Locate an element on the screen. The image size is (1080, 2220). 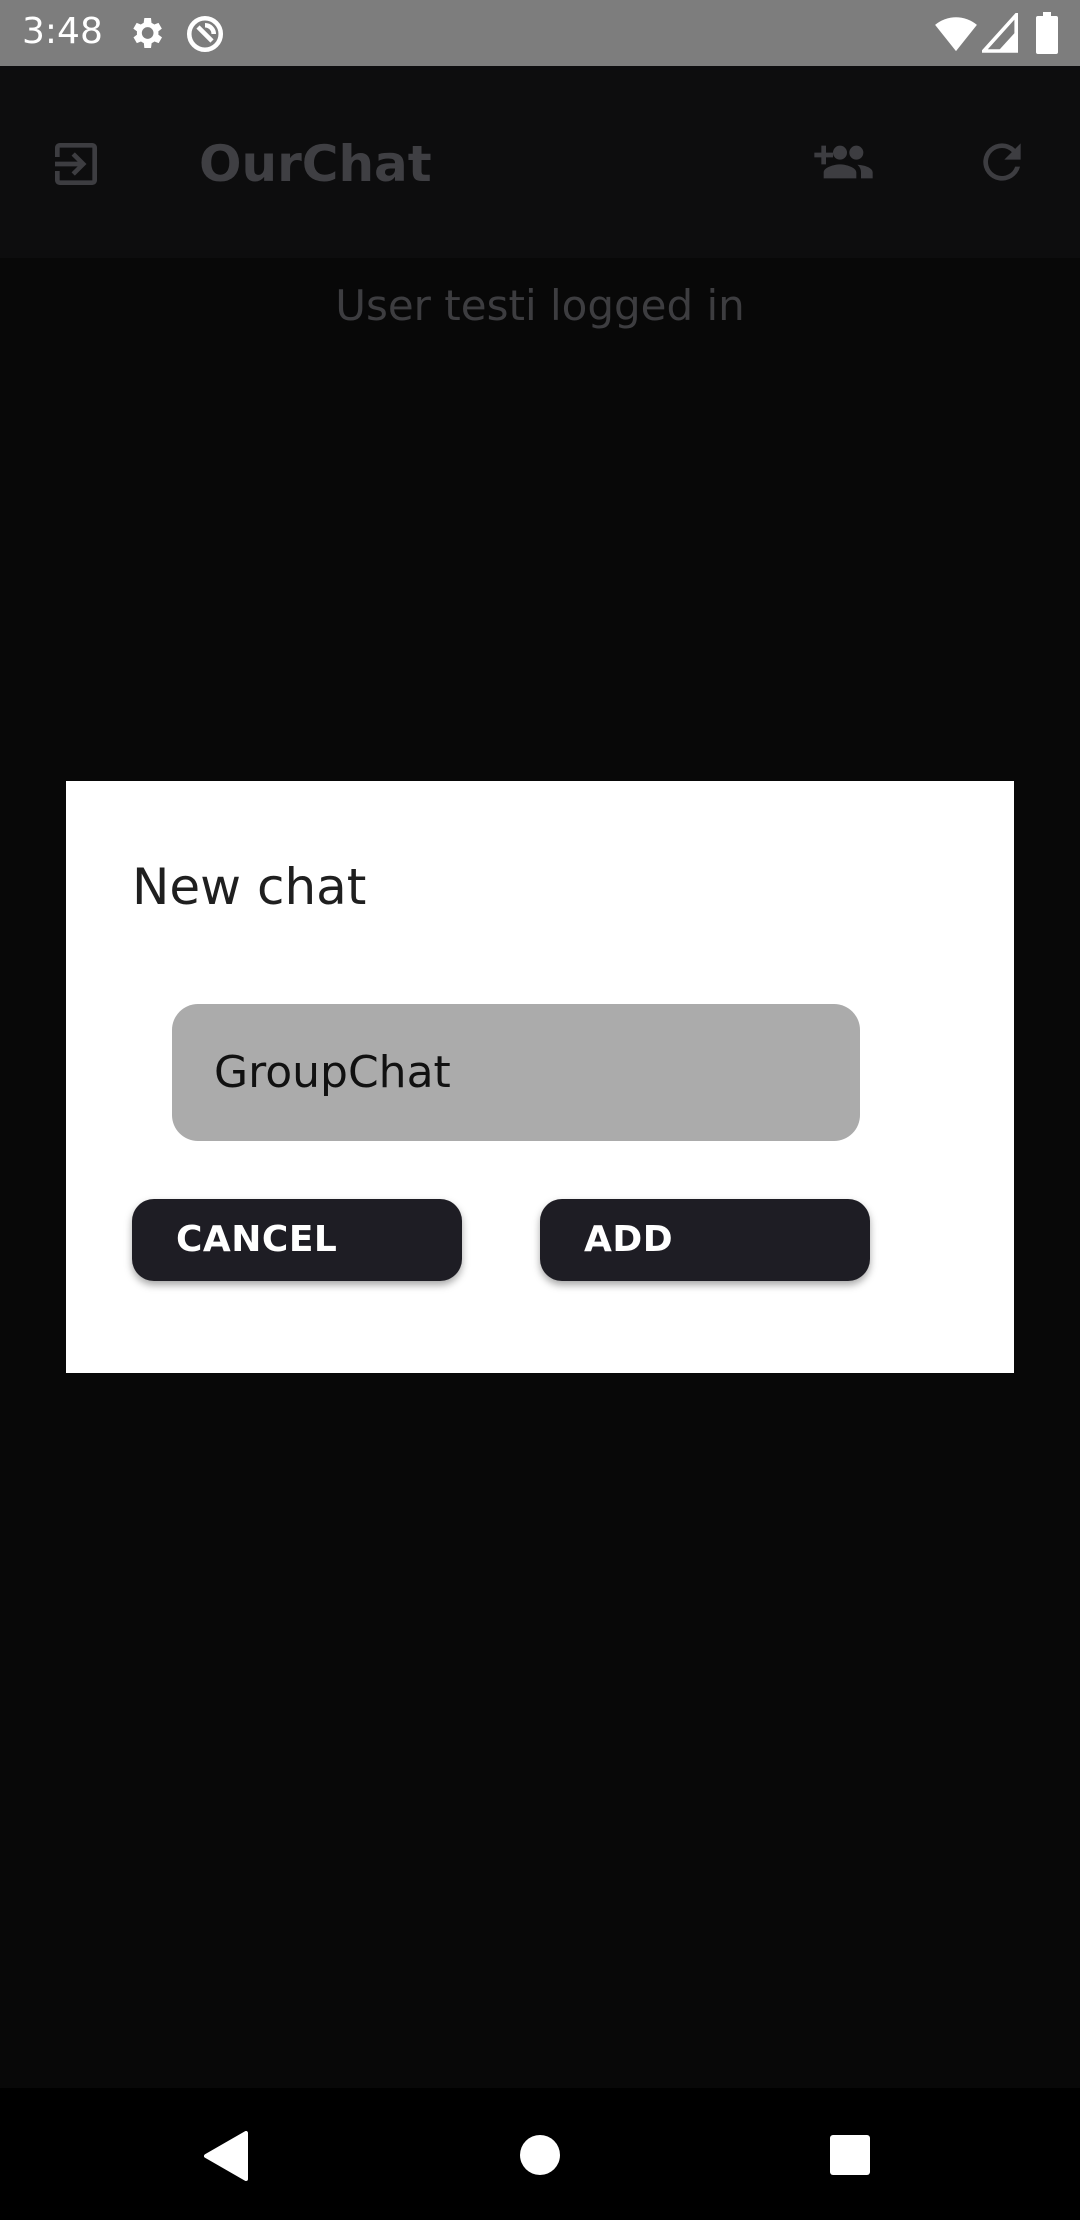
sync-disabled-icon is located at coordinates (205, 36).